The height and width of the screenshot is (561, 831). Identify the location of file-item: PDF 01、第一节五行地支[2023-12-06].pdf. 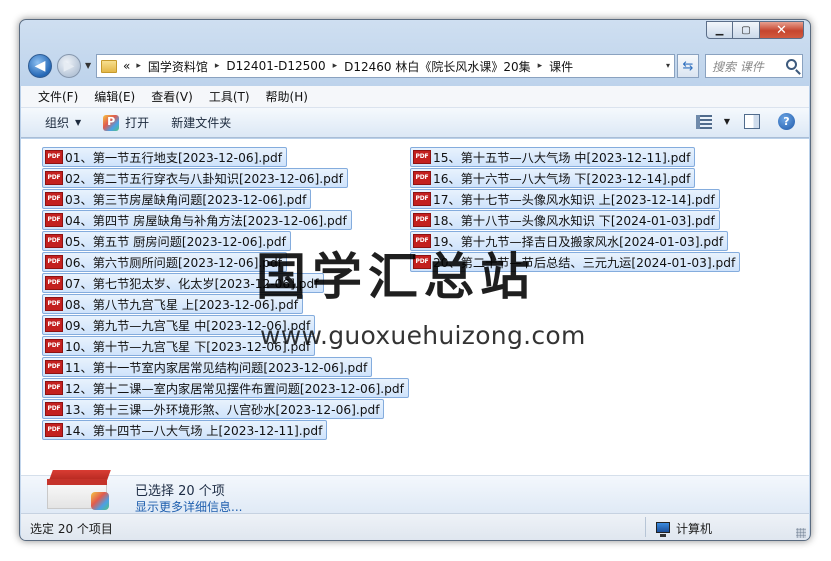
(164, 157).